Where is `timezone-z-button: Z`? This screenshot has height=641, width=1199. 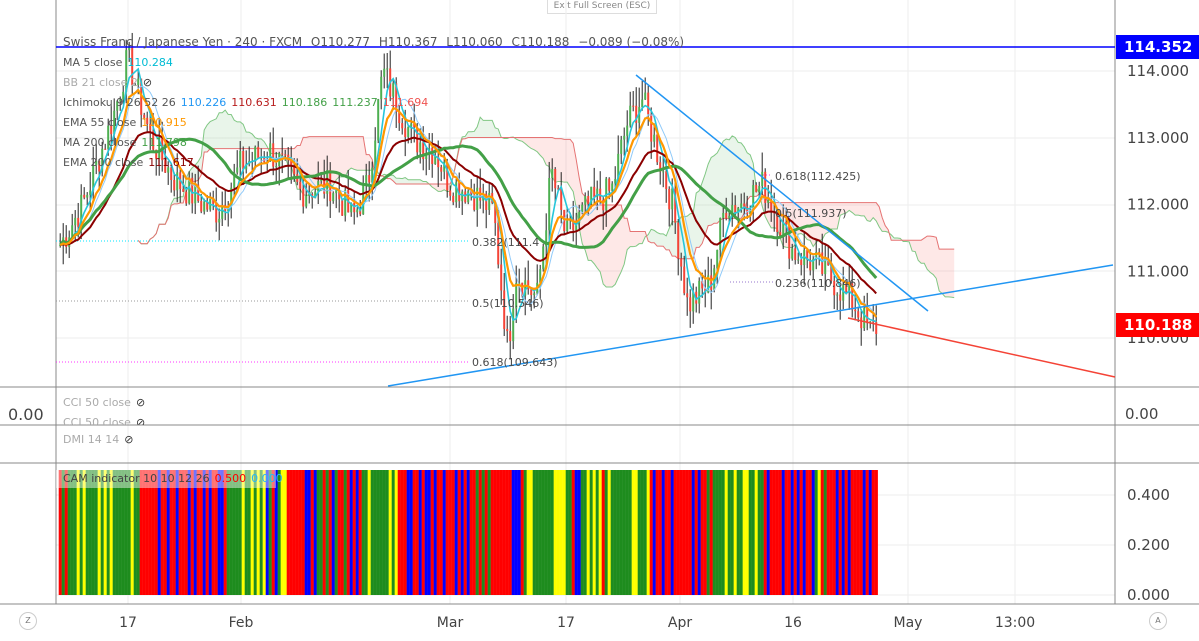
timezone-z-button: Z is located at coordinates (28, 621).